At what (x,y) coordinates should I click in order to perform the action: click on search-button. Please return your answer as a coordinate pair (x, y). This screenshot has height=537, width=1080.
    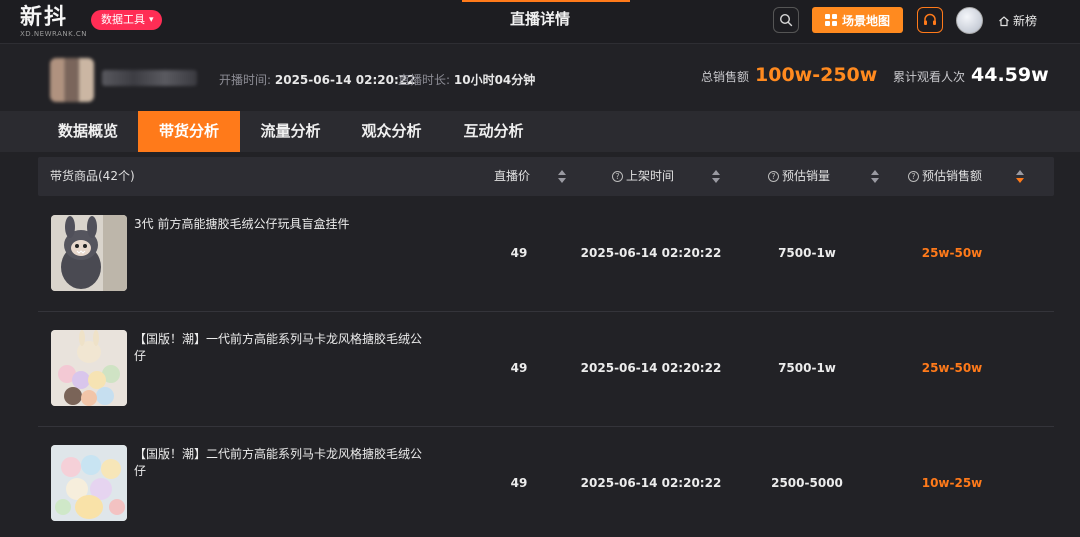
    Looking at the image, I should click on (786, 20).